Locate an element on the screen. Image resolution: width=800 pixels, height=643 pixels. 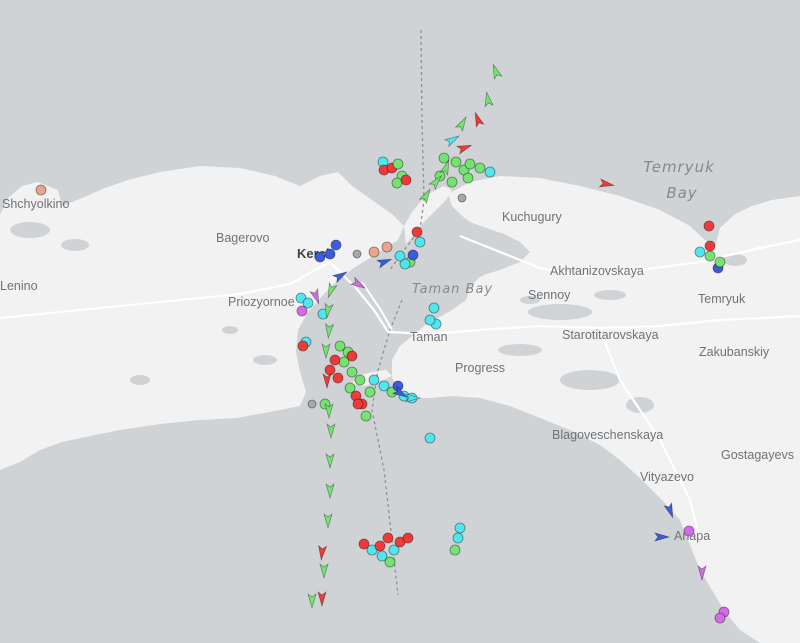
place-progress: Progress is located at coordinates (480, 368).